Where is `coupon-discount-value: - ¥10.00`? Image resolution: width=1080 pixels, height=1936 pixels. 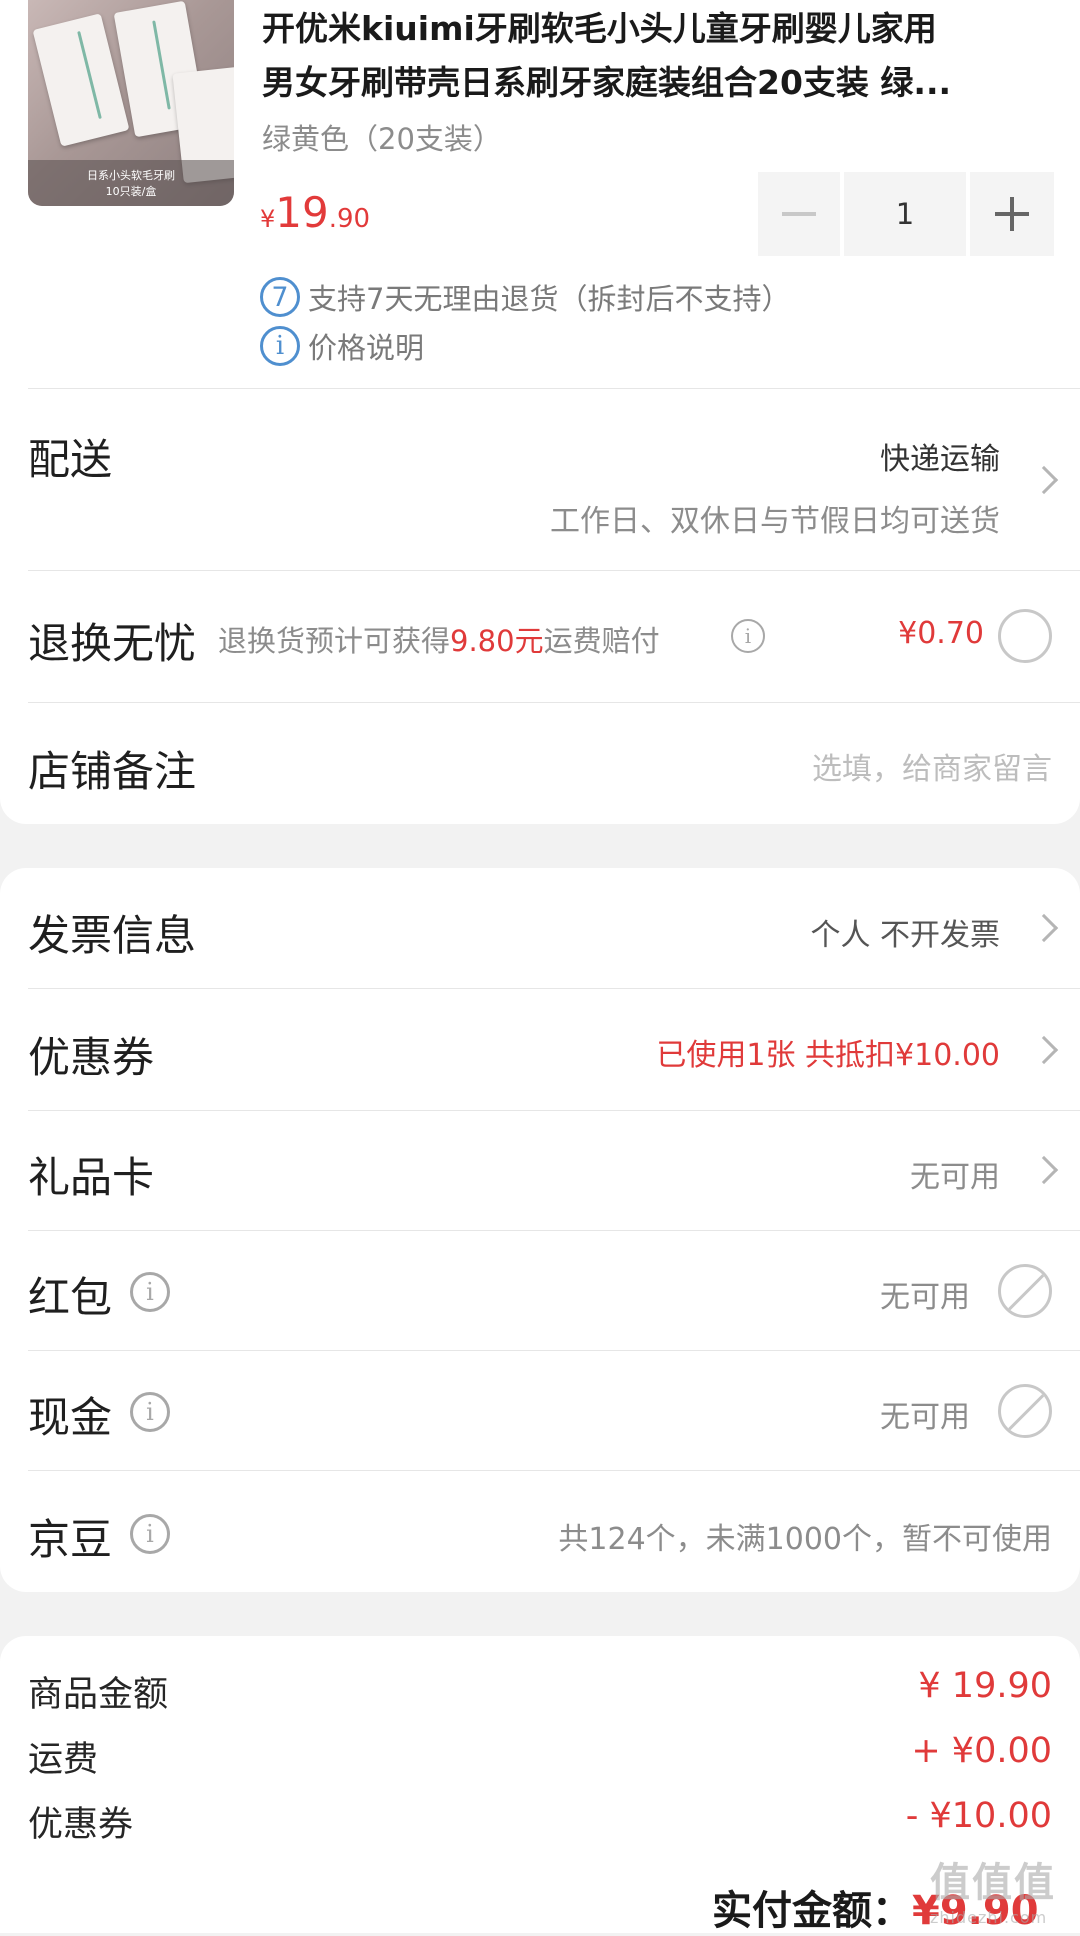
coupon-discount-value: - ¥10.00 is located at coordinates (978, 1816).